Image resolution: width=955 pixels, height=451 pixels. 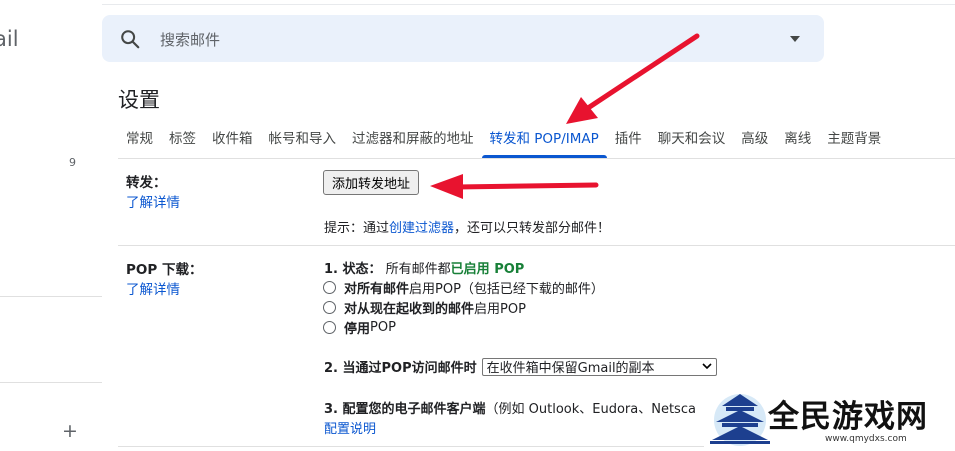 What do you see at coordinates (740, 420) in the screenshot?
I see `pagoda-logo-icon` at bounding box center [740, 420].